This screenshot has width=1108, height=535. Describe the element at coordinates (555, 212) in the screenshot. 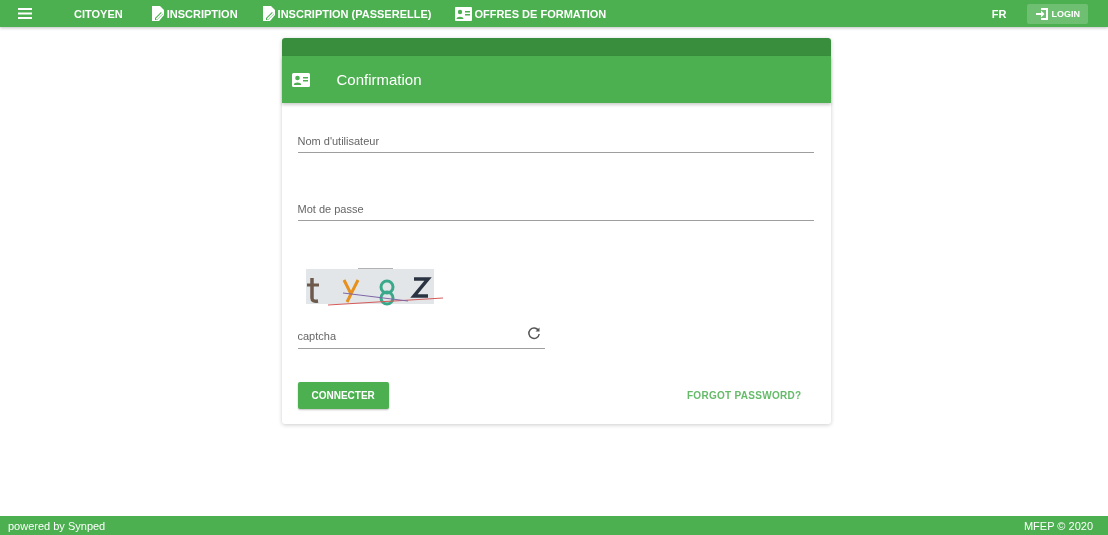

I see `password-field: Mot de passe` at that location.